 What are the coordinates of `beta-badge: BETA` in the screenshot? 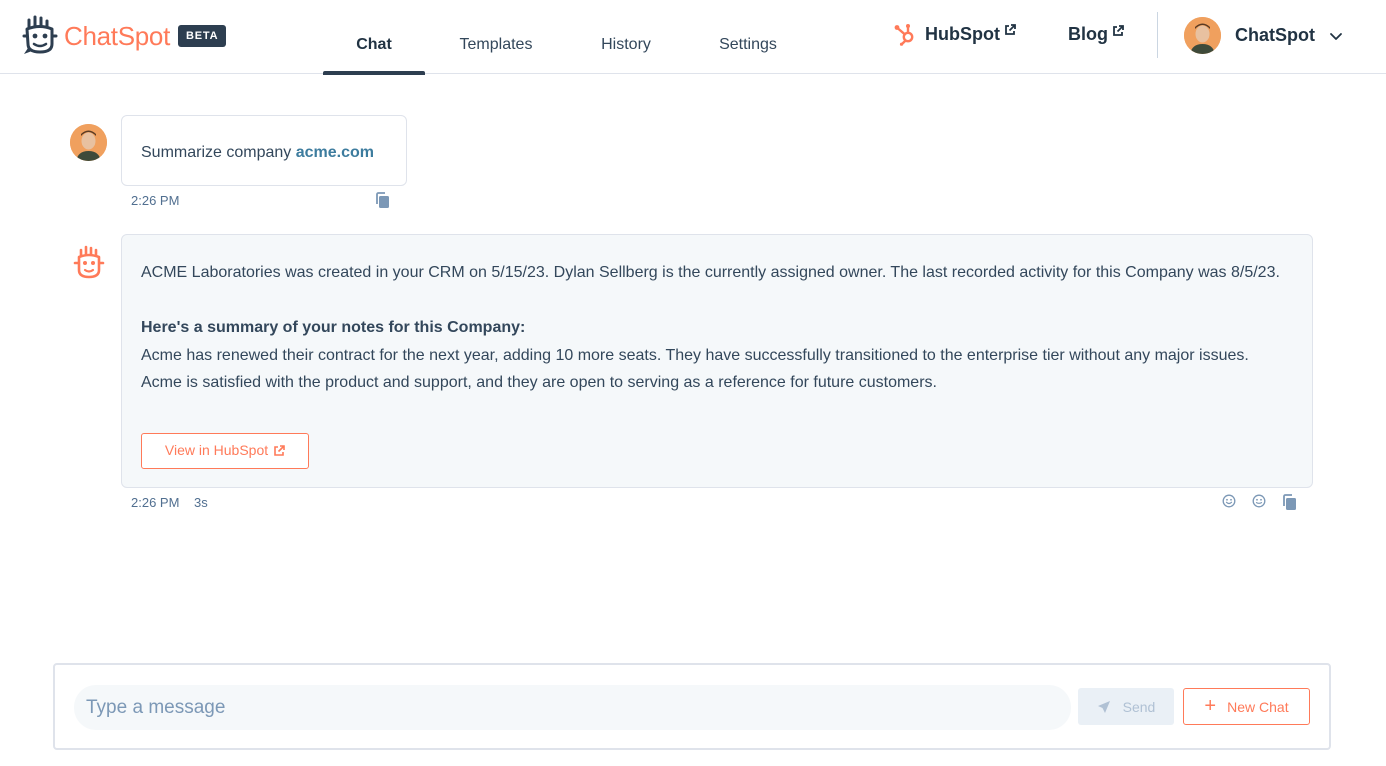 It's located at (202, 36).